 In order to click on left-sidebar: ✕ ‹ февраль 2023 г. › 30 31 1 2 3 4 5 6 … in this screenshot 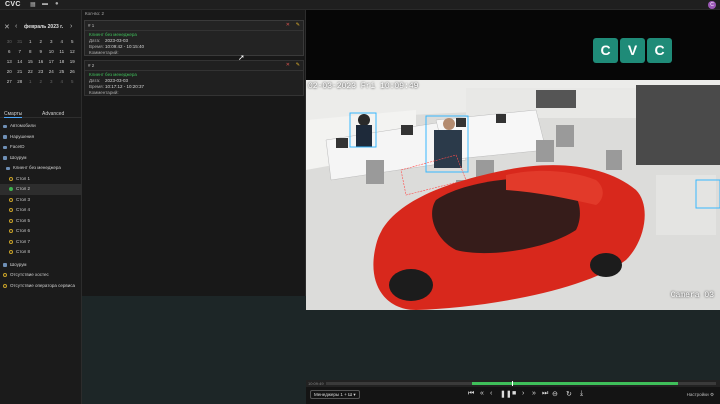, I will do `click(41, 207)`.